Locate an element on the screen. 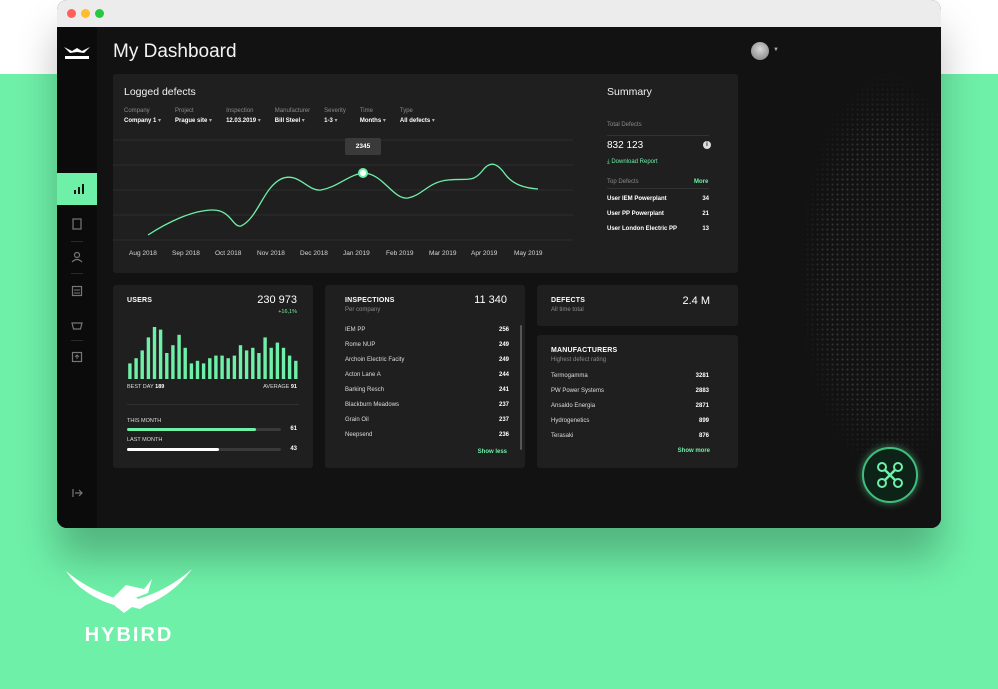 This screenshot has height=689, width=998. filter-project: Project Prague site is located at coordinates (193, 116).